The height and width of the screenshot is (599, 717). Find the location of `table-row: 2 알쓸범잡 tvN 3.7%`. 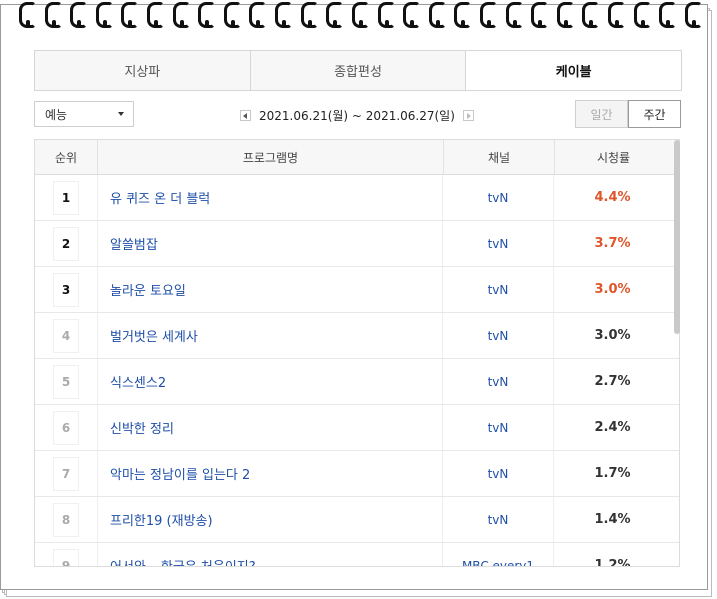

table-row: 2 알쓸범잡 tvN 3.7% is located at coordinates (357, 244).